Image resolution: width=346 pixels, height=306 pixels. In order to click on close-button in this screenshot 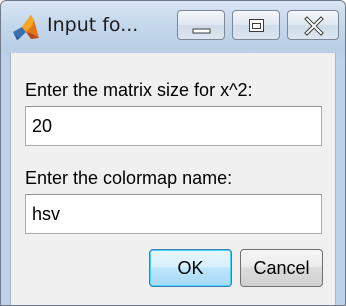, I will do `click(313, 25)`.